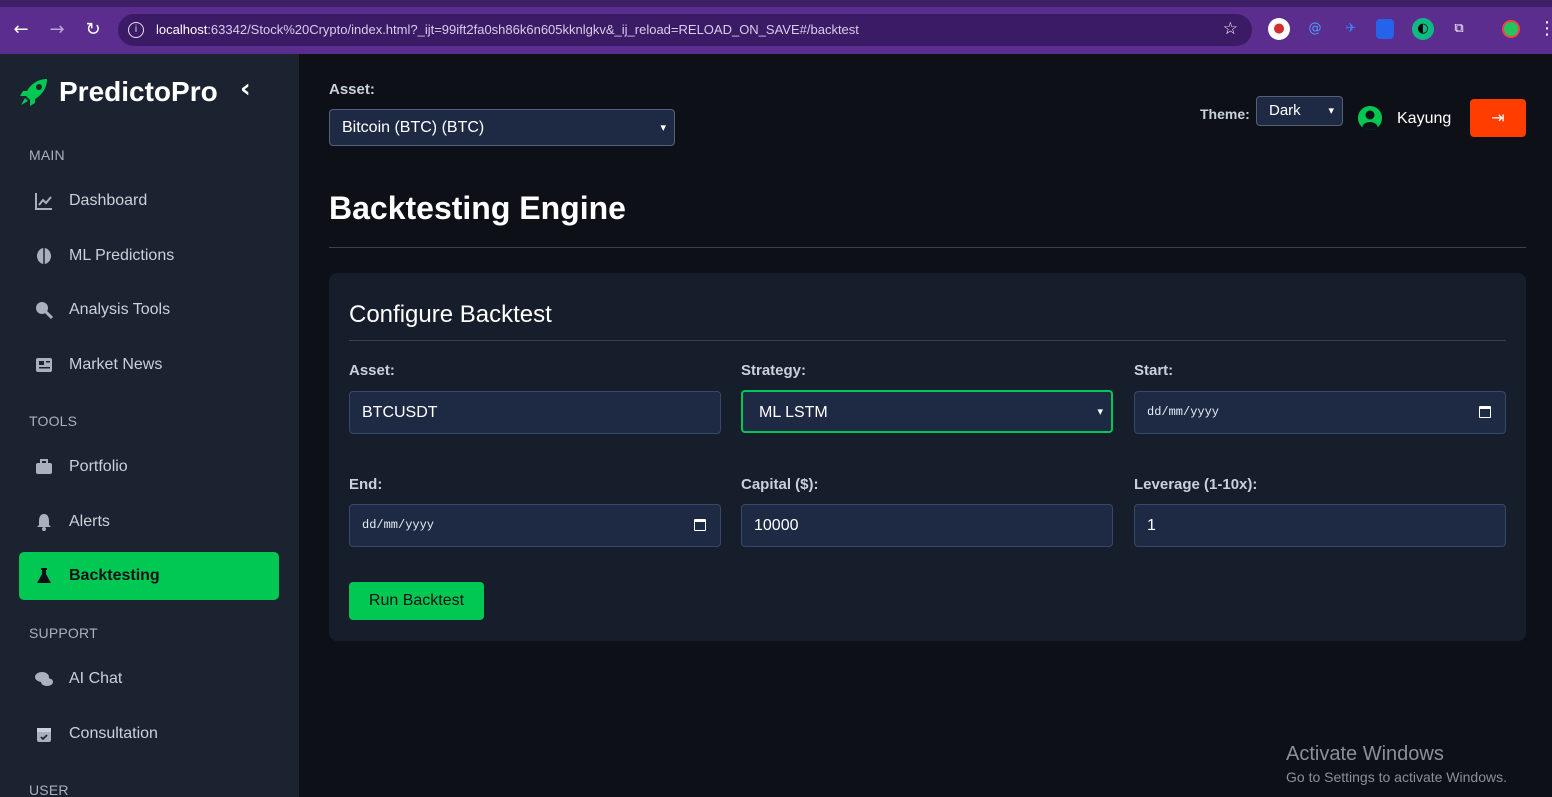  What do you see at coordinates (400, 412) in the screenshot?
I see `asset-input-value: BTCUSDT` at bounding box center [400, 412].